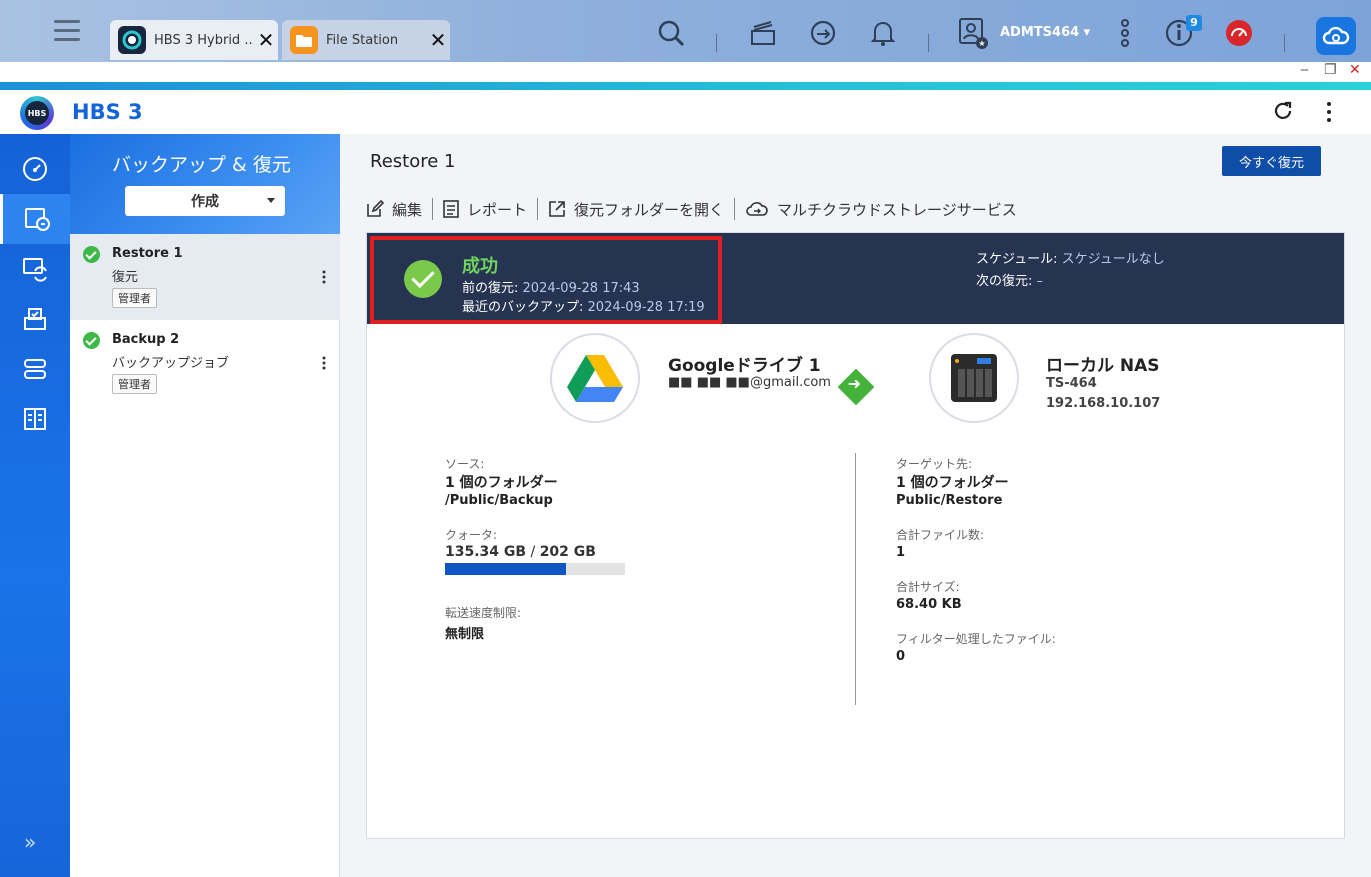 This screenshot has width=1371, height=877. I want to click on external-link-icon, so click(557, 209).